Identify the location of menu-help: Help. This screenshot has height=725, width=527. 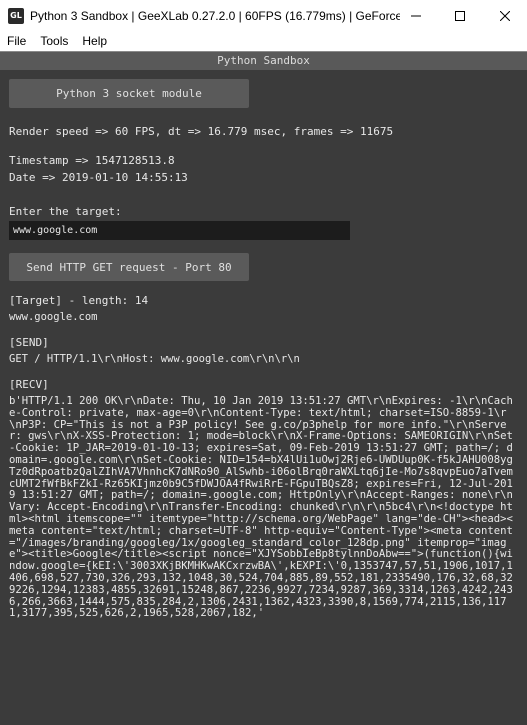
(94, 41).